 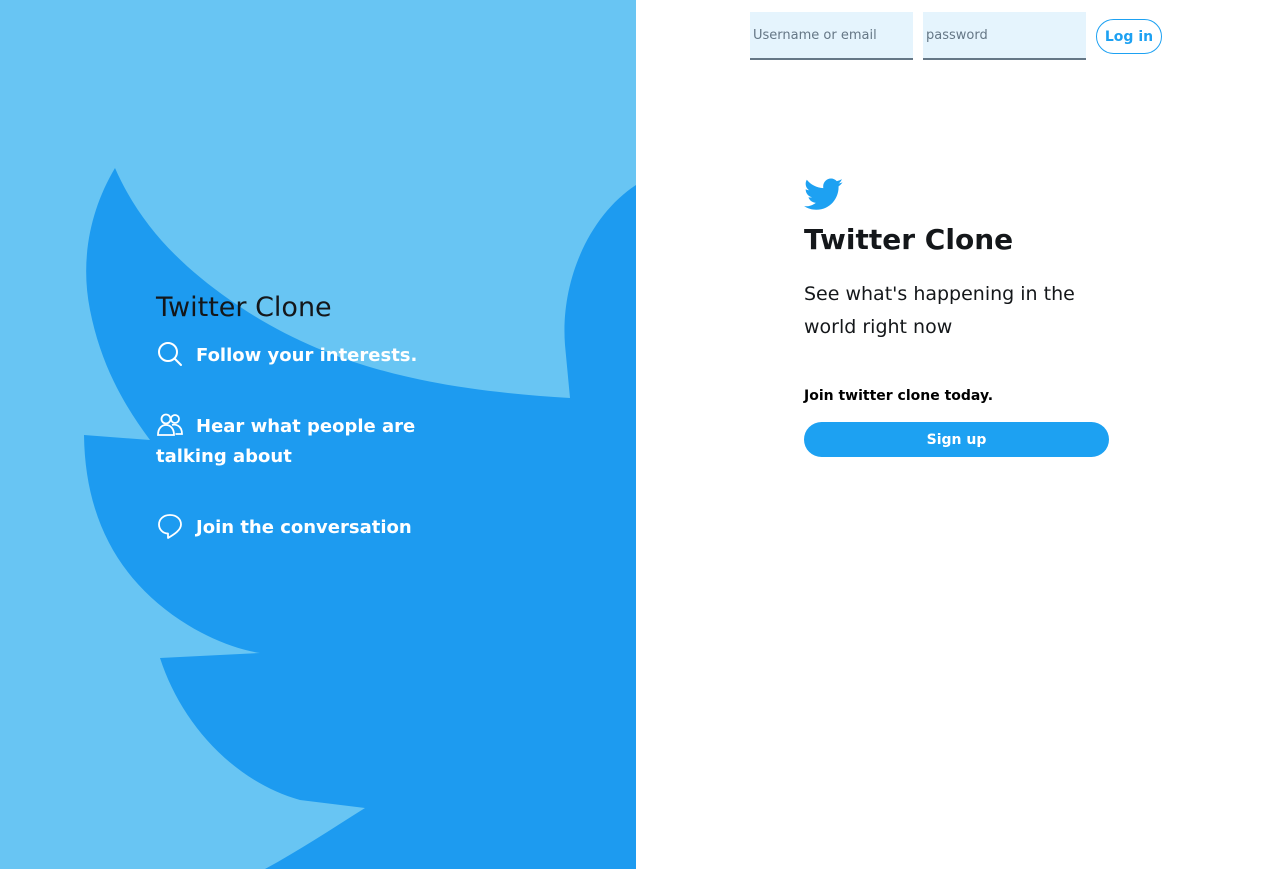 What do you see at coordinates (170, 425) in the screenshot?
I see `people-icon` at bounding box center [170, 425].